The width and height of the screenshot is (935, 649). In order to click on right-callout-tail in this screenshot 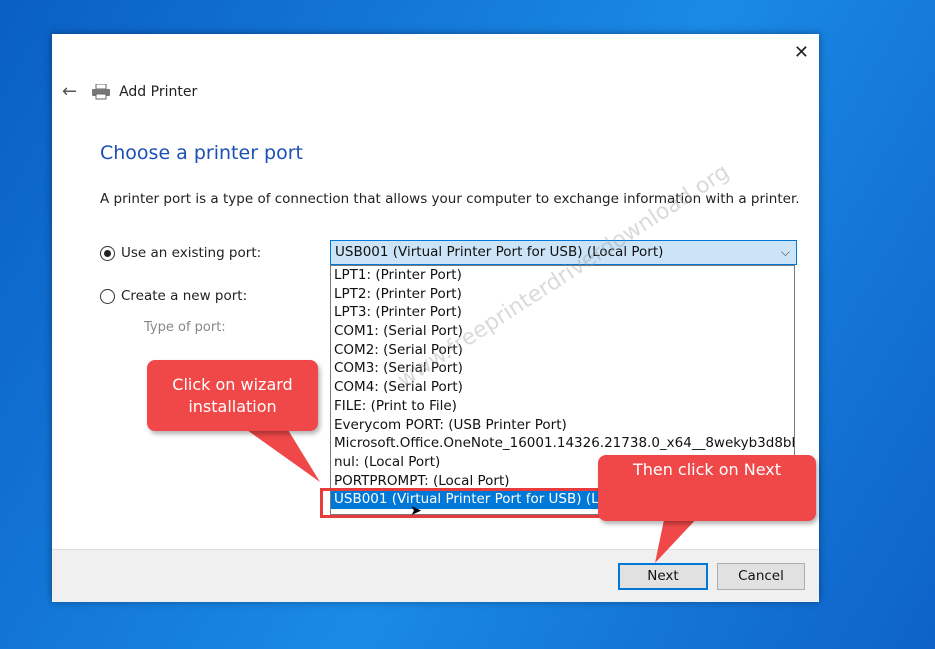, I will do `click(677, 539)`.